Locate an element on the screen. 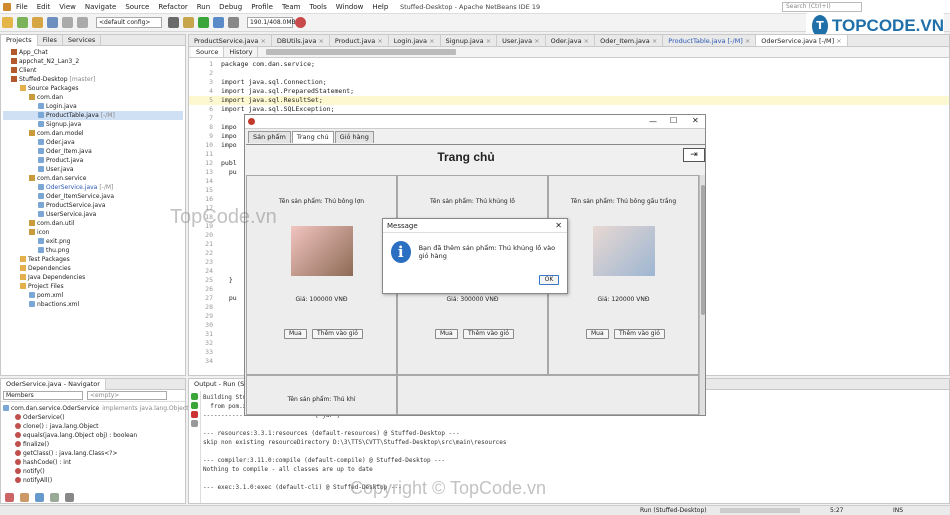 Image resolution: width=950 pixels, height=515 pixels. menu-run: Run is located at coordinates (203, 7).